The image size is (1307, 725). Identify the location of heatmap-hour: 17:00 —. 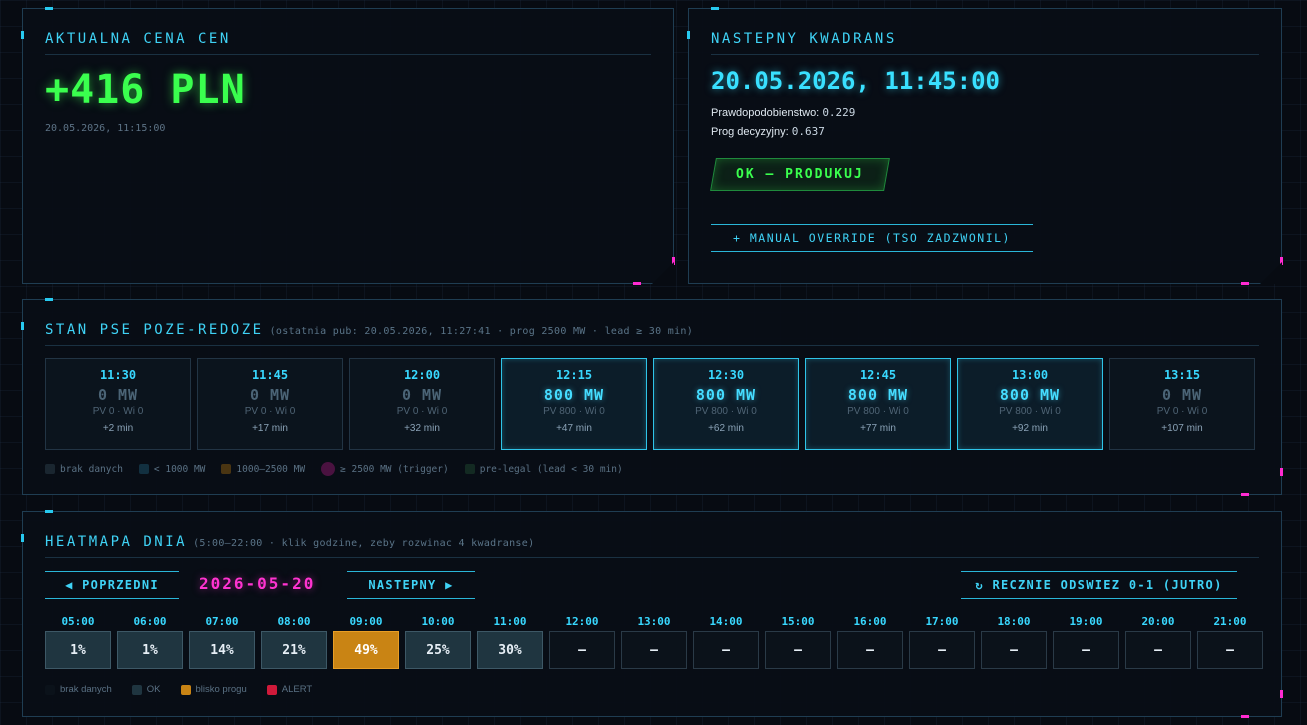
(942, 642).